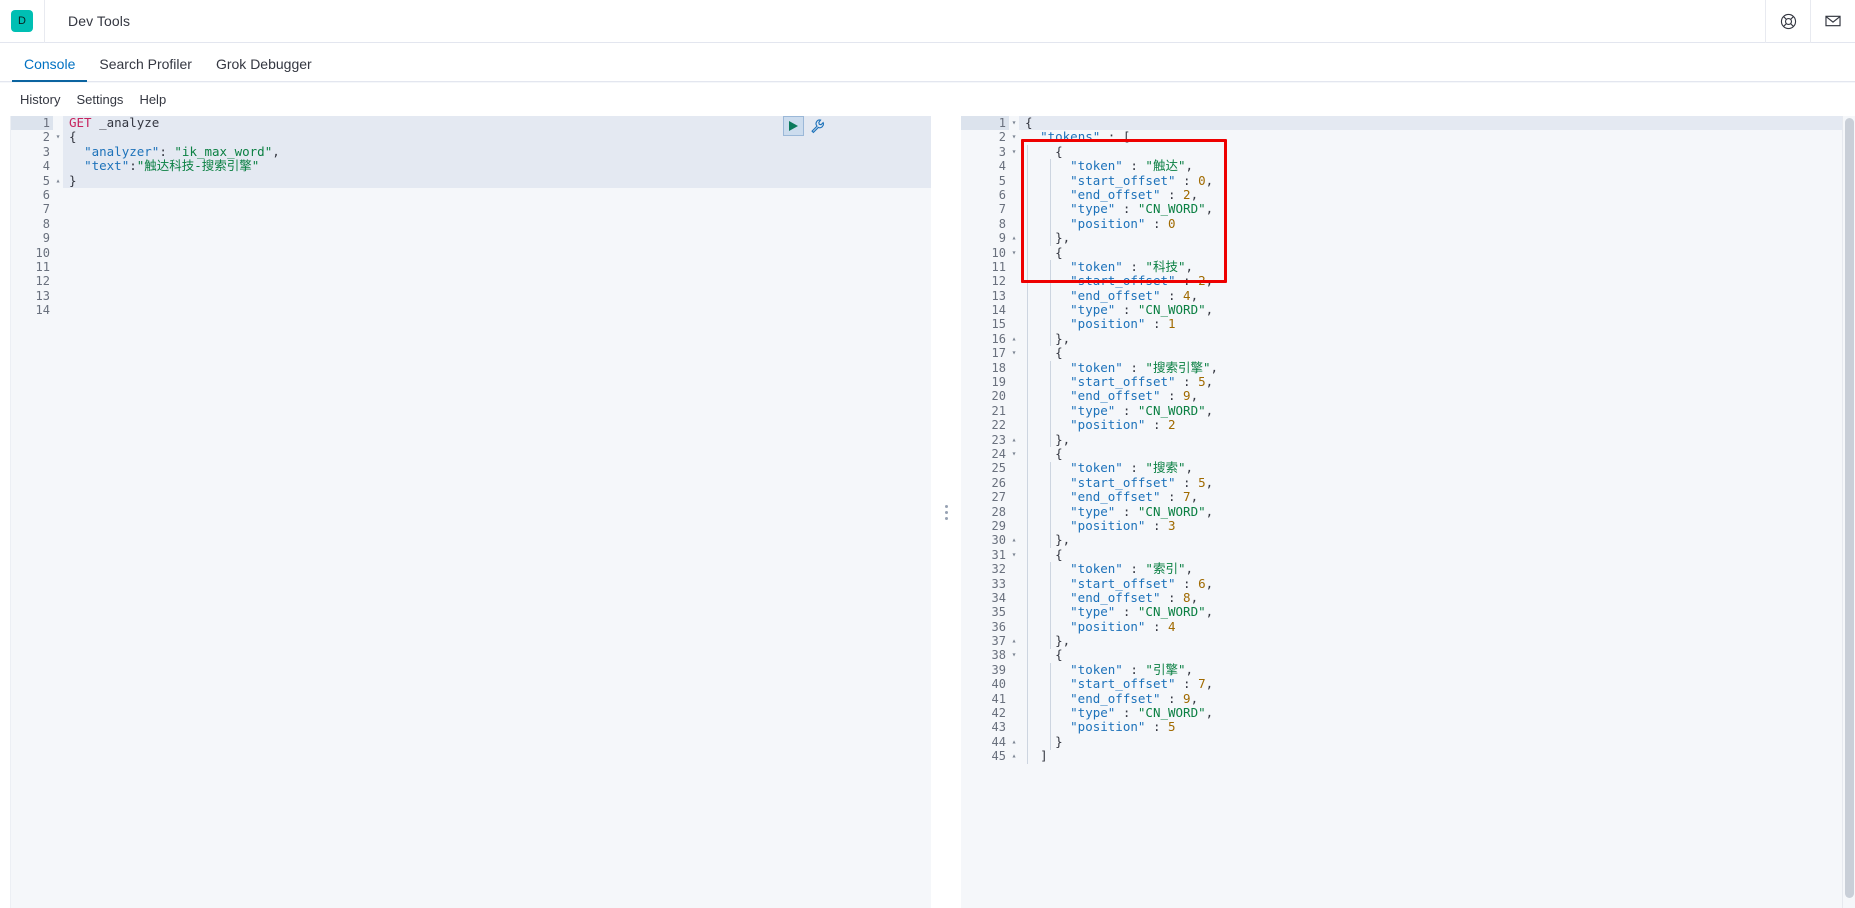  Describe the element at coordinates (22, 21) in the screenshot. I see `app-logo: D` at that location.